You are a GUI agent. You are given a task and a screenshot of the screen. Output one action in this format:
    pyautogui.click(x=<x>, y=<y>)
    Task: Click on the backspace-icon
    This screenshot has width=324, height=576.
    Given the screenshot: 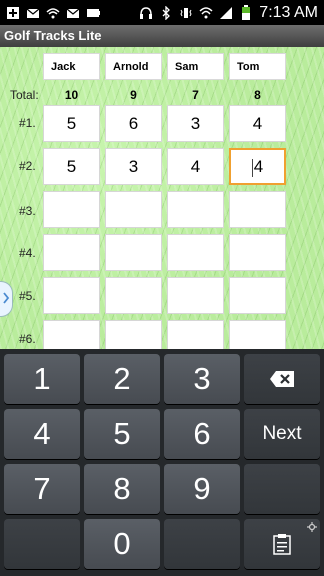 What is the action you would take?
    pyautogui.click(x=282, y=379)
    